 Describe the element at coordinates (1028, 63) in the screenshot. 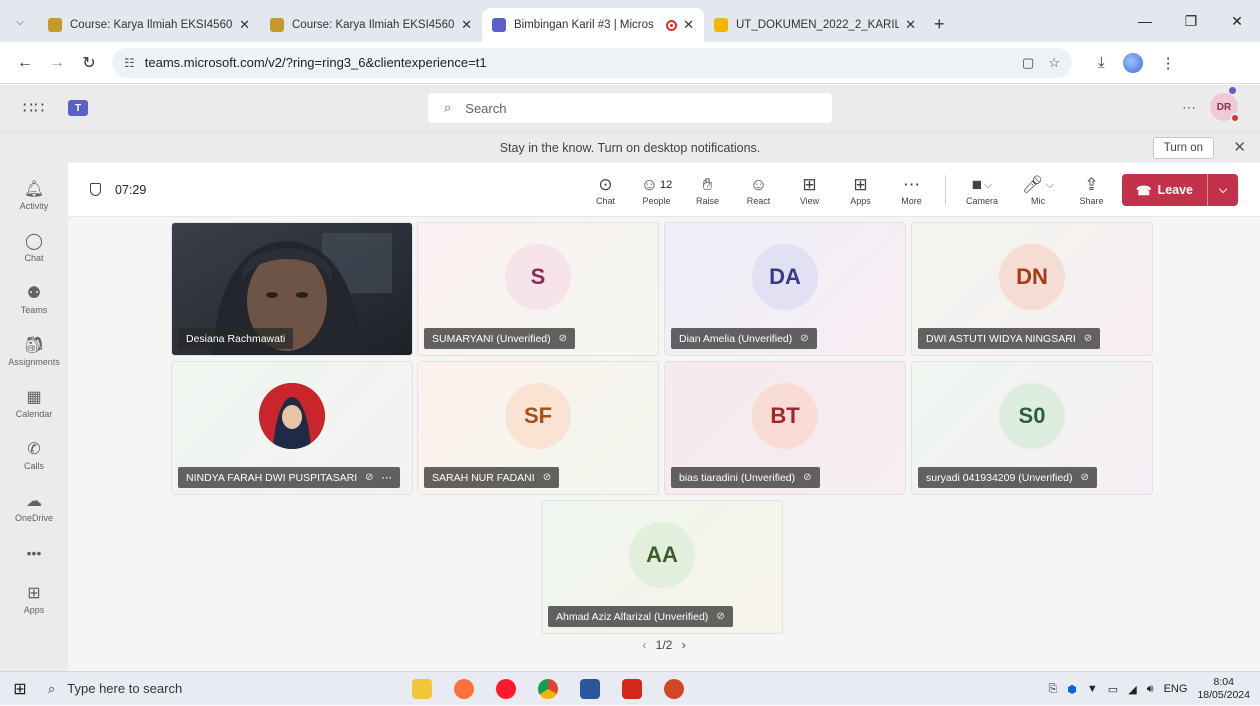

I see `cast-icon: ▢` at that location.